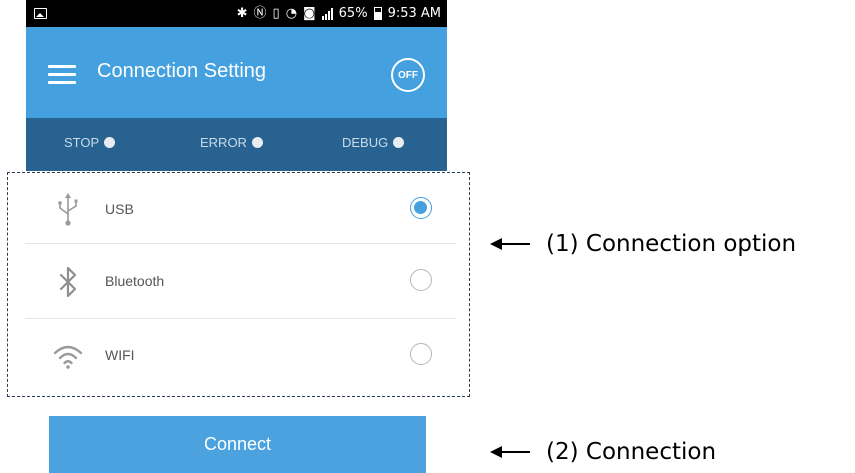 The width and height of the screenshot is (855, 473). I want to click on nfc-icon: Ⓝ, so click(260, 13).